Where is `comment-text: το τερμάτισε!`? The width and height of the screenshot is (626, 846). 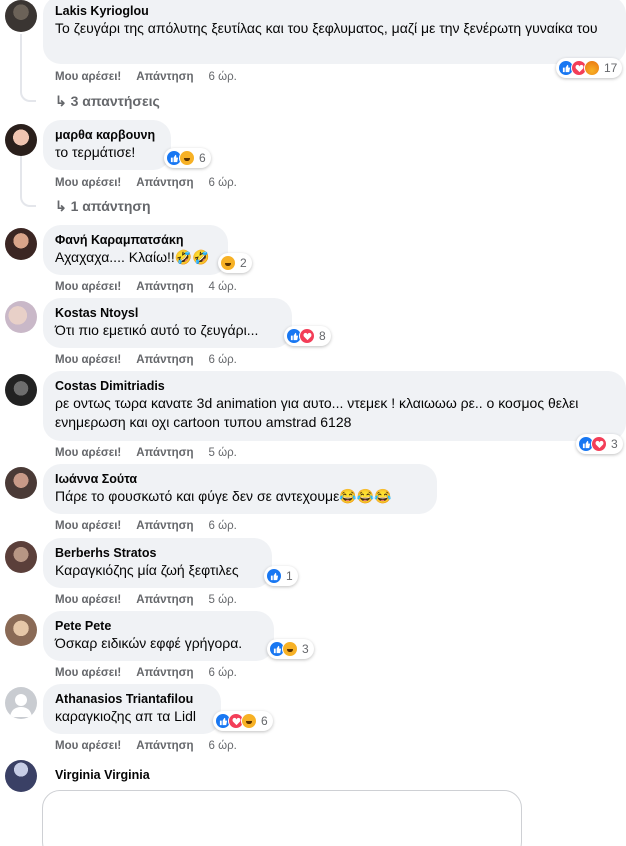
comment-text: το τερμάτισε! is located at coordinates (95, 152).